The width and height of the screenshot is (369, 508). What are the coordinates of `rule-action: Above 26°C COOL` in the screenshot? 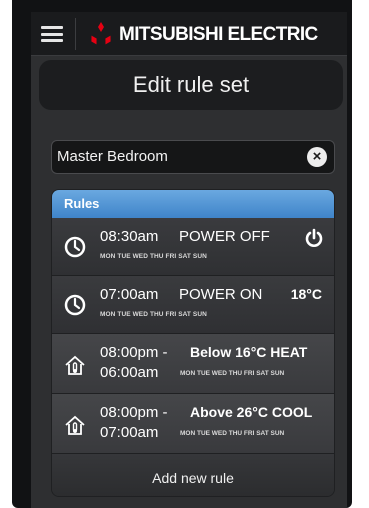 It's located at (251, 412).